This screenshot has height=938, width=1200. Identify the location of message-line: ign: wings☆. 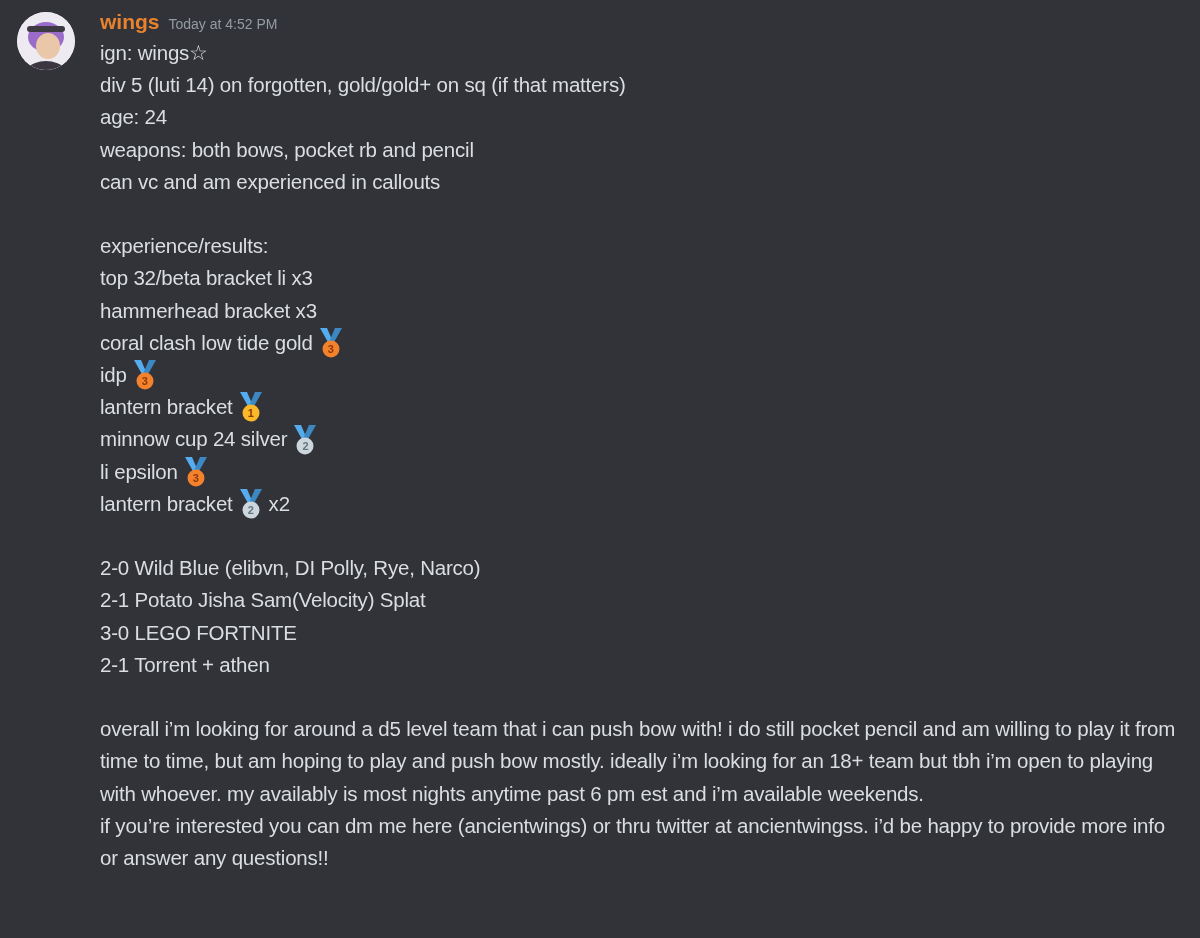
(154, 53).